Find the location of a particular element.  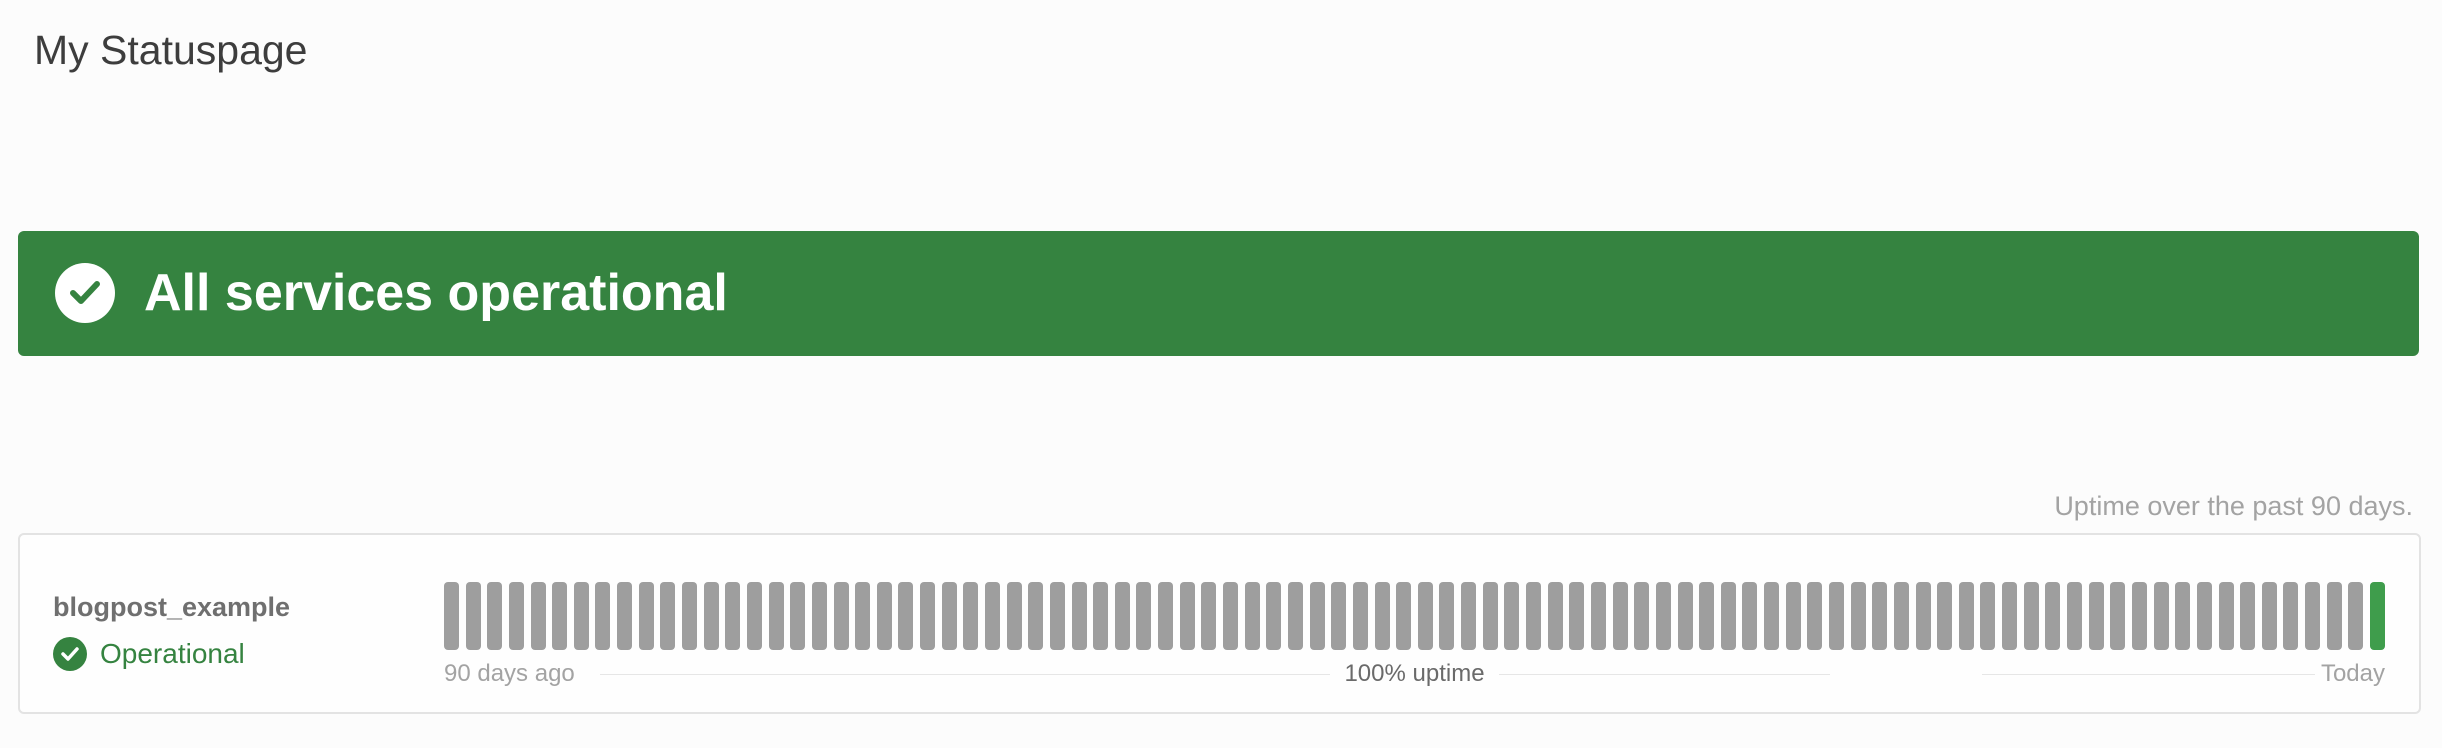

uptime-percentage: 100% uptime is located at coordinates (1414, 673).